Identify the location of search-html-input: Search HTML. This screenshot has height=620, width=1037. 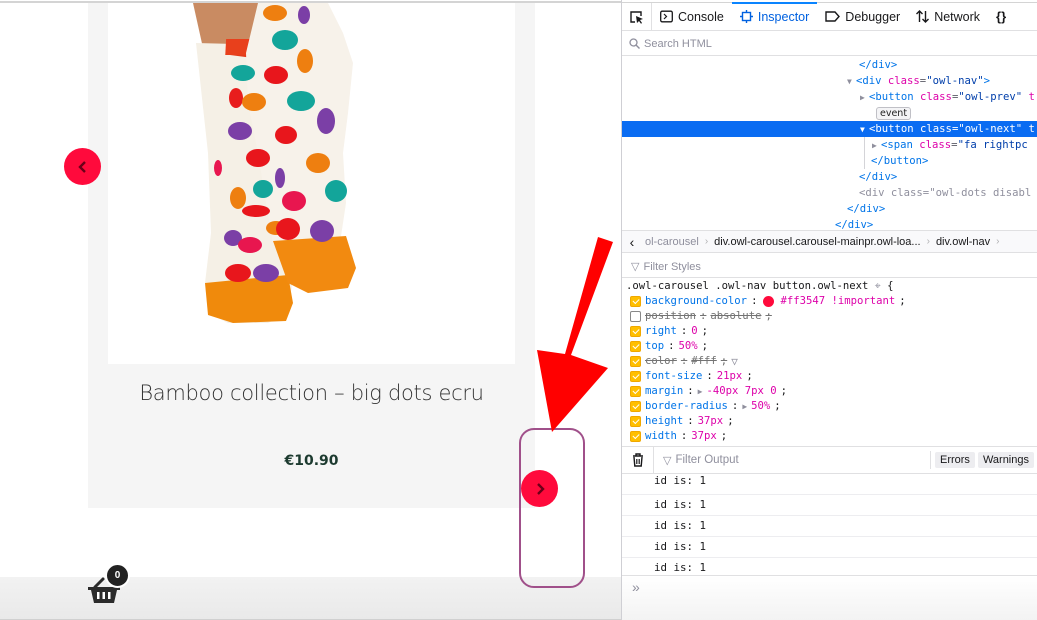
(829, 44).